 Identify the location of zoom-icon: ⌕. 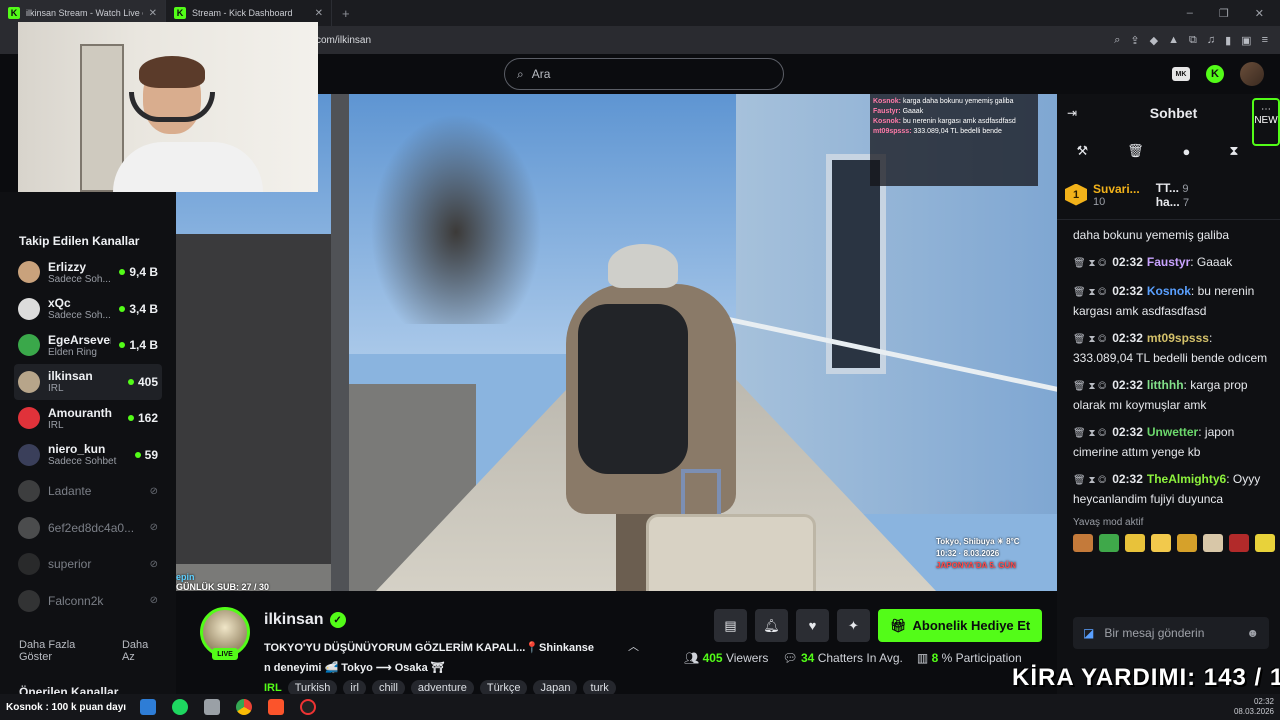
(1117, 40).